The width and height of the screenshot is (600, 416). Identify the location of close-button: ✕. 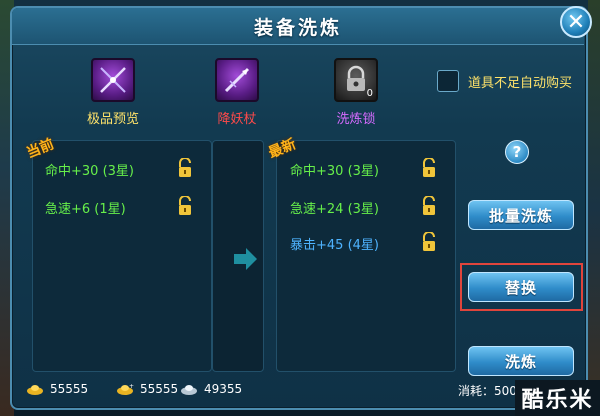
(576, 22).